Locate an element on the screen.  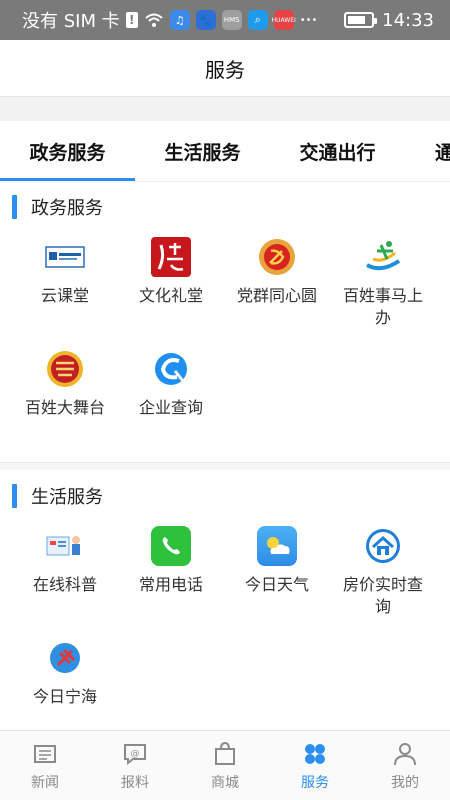
tab-traffic: 交通出行 is located at coordinates (337, 151).